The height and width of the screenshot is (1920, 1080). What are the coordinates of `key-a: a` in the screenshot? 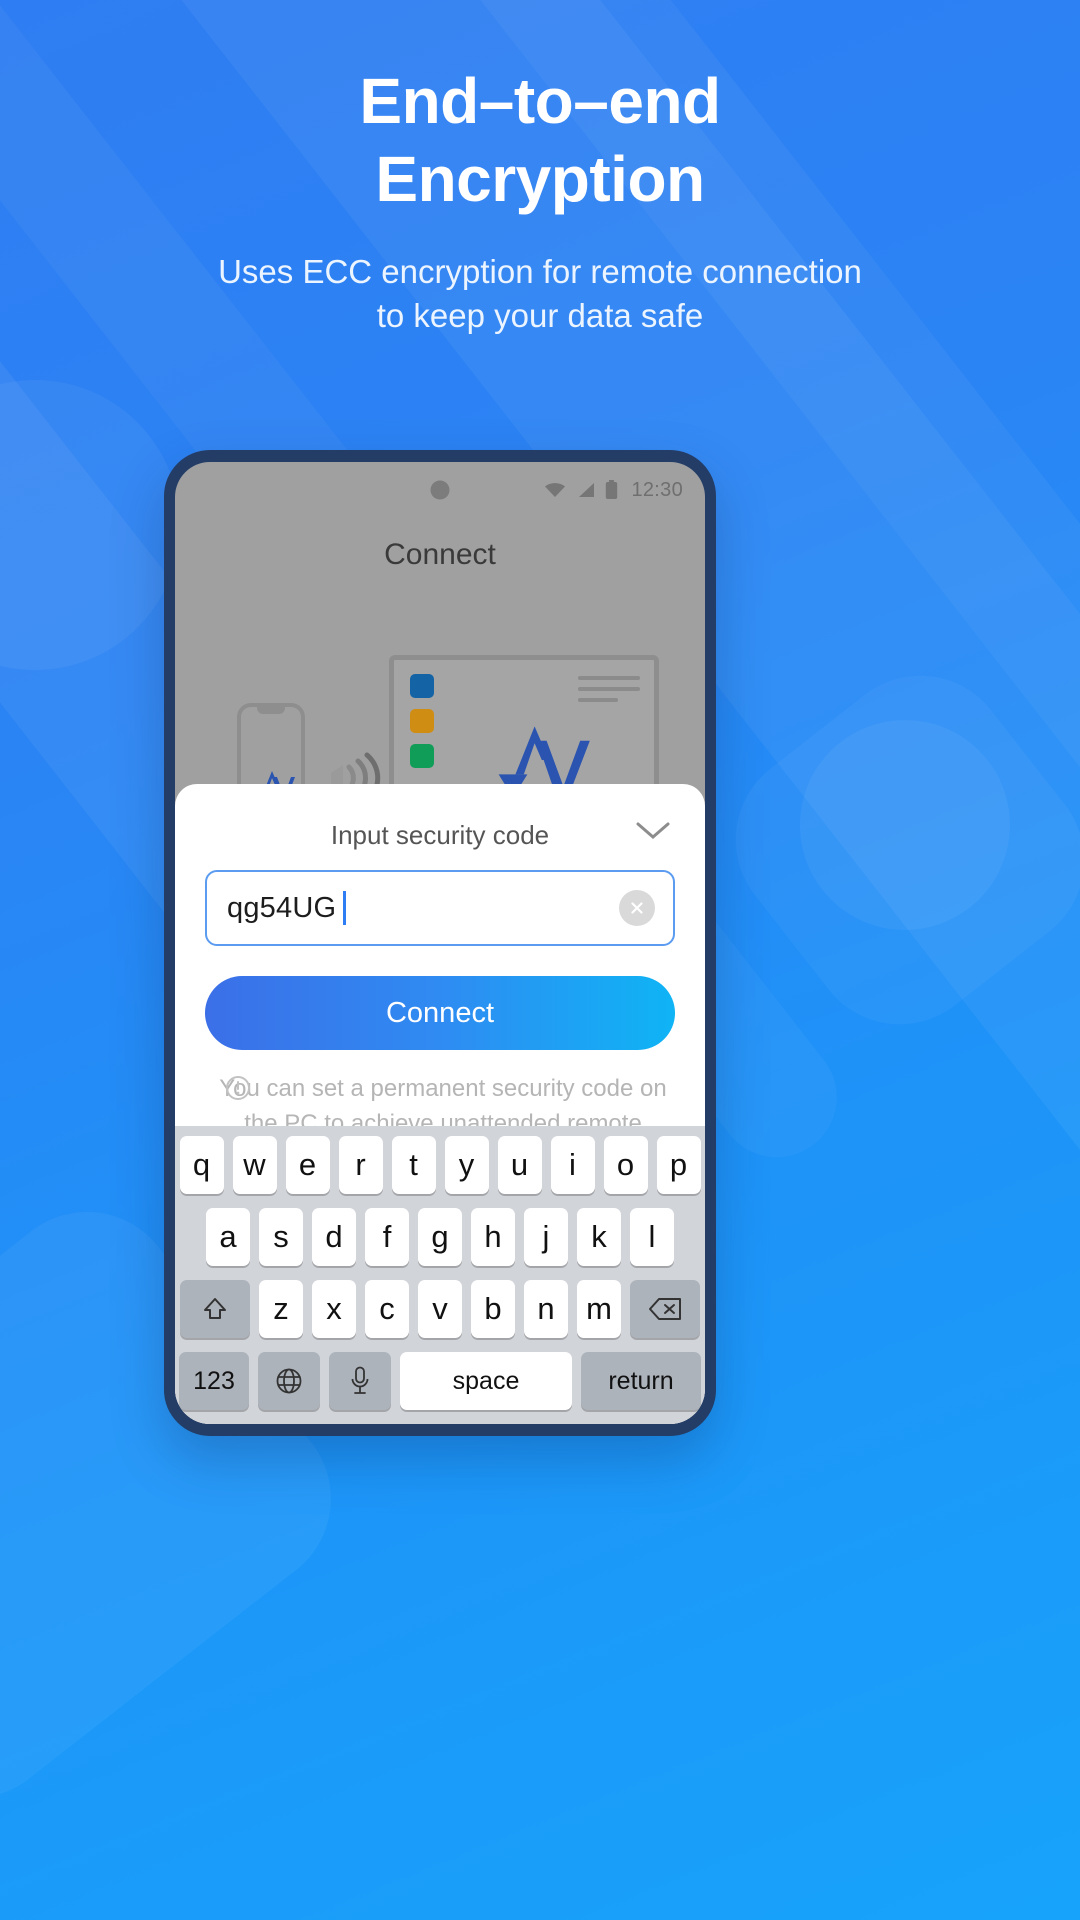 It's located at (228, 1237).